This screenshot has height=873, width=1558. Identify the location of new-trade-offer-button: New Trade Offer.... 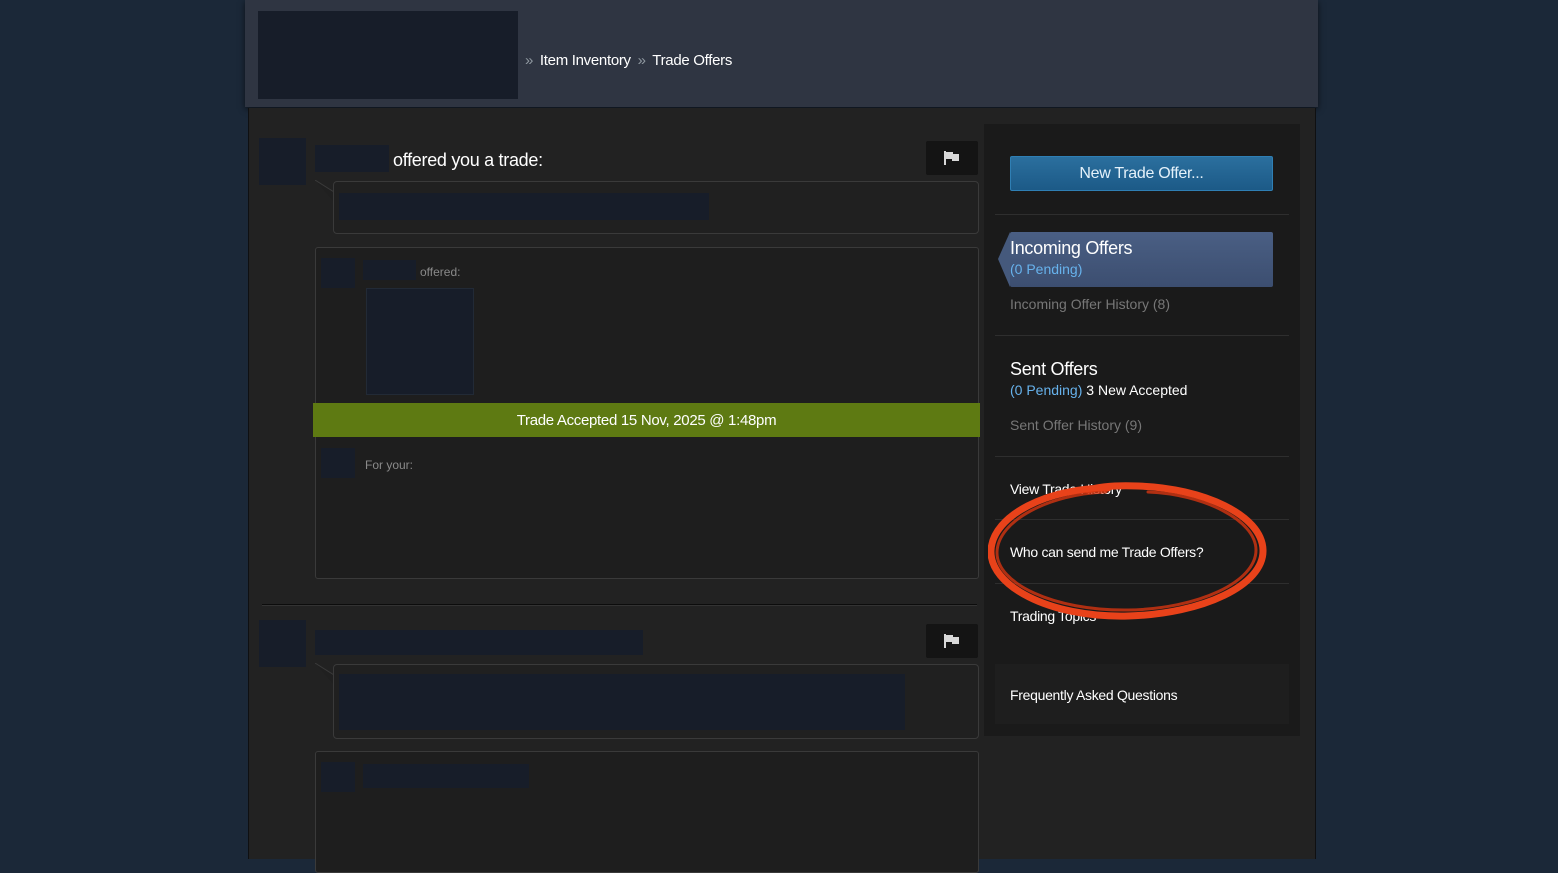
(1141, 173).